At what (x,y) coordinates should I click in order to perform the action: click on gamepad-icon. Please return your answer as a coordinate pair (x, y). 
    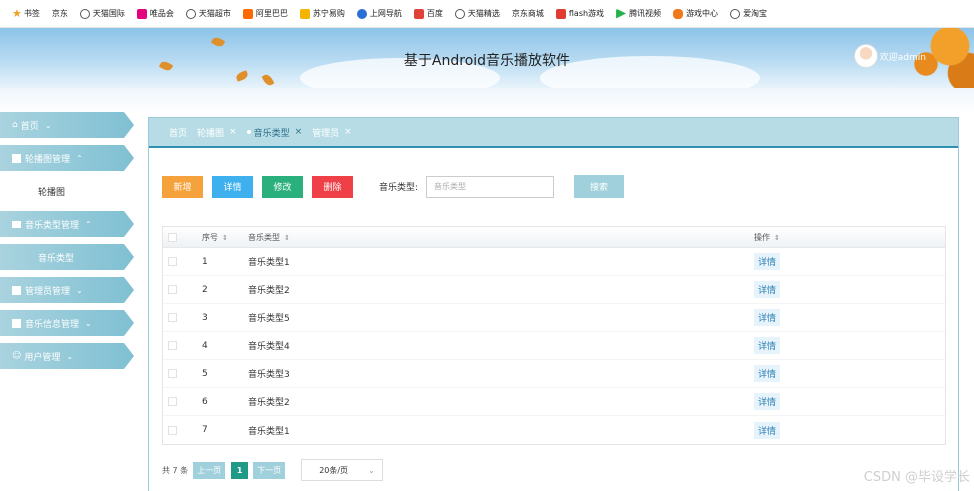
    Looking at the image, I should click on (678, 13).